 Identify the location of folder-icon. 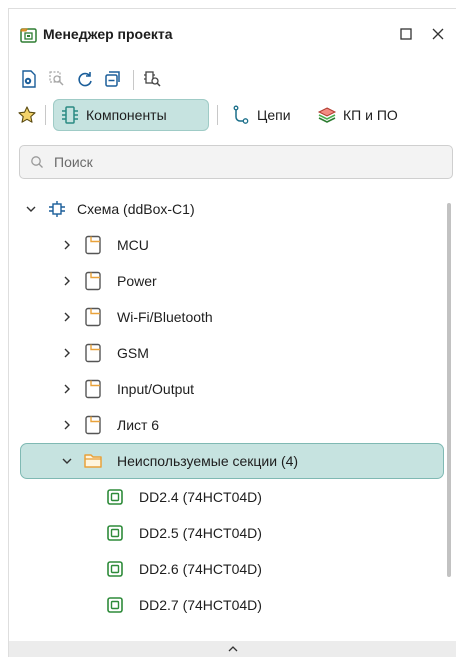
(93, 461).